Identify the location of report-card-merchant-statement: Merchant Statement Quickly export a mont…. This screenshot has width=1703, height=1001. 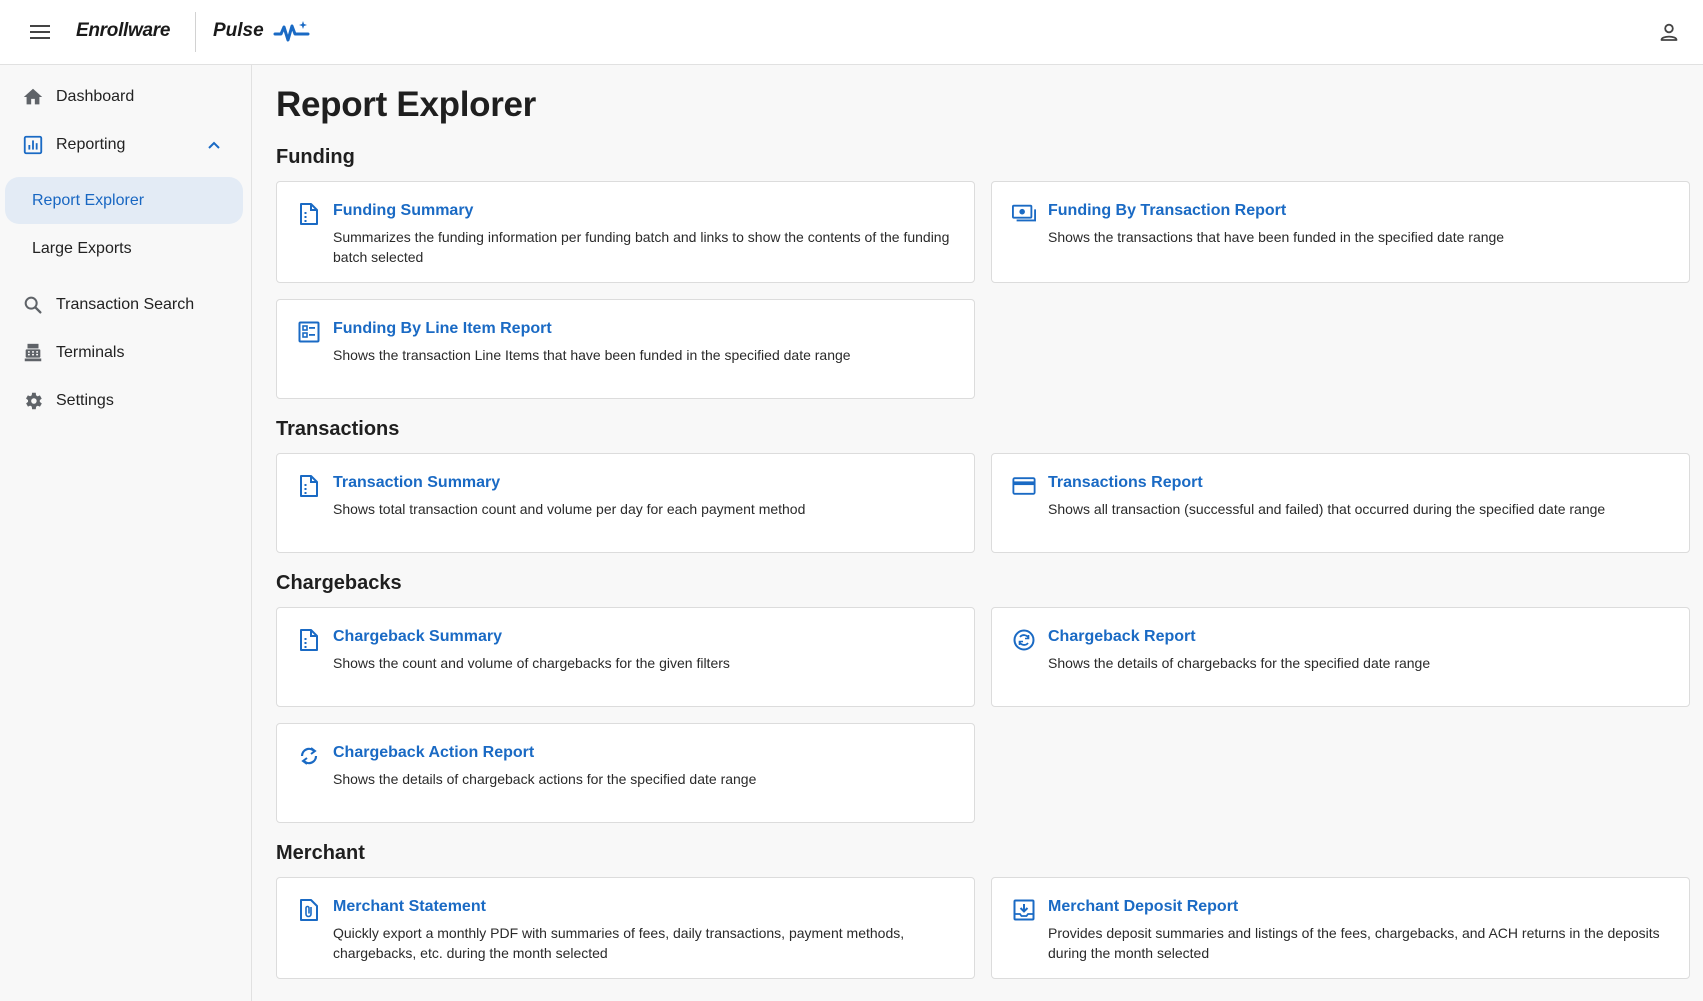
(625, 928).